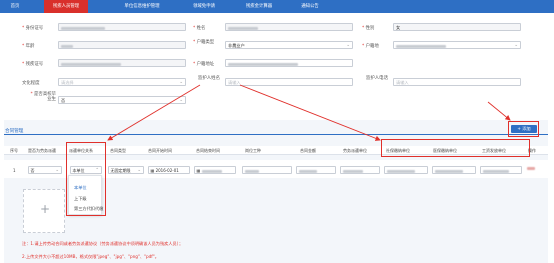  Describe the element at coordinates (154, 112) in the screenshot. I see `arrow-to-relation` at that location.